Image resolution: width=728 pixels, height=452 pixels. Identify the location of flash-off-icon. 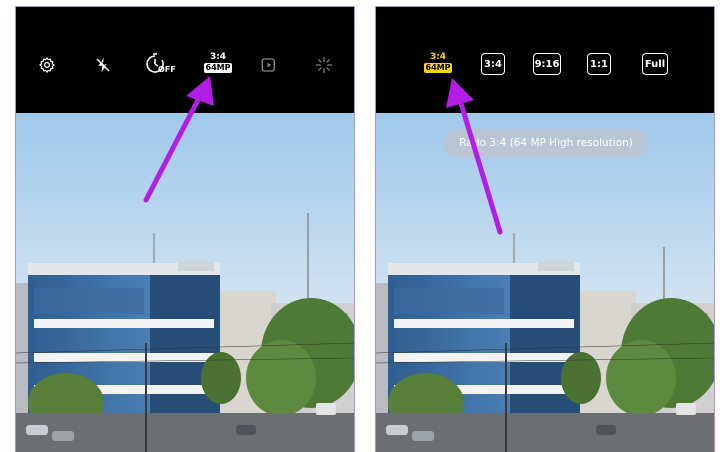
(103, 65).